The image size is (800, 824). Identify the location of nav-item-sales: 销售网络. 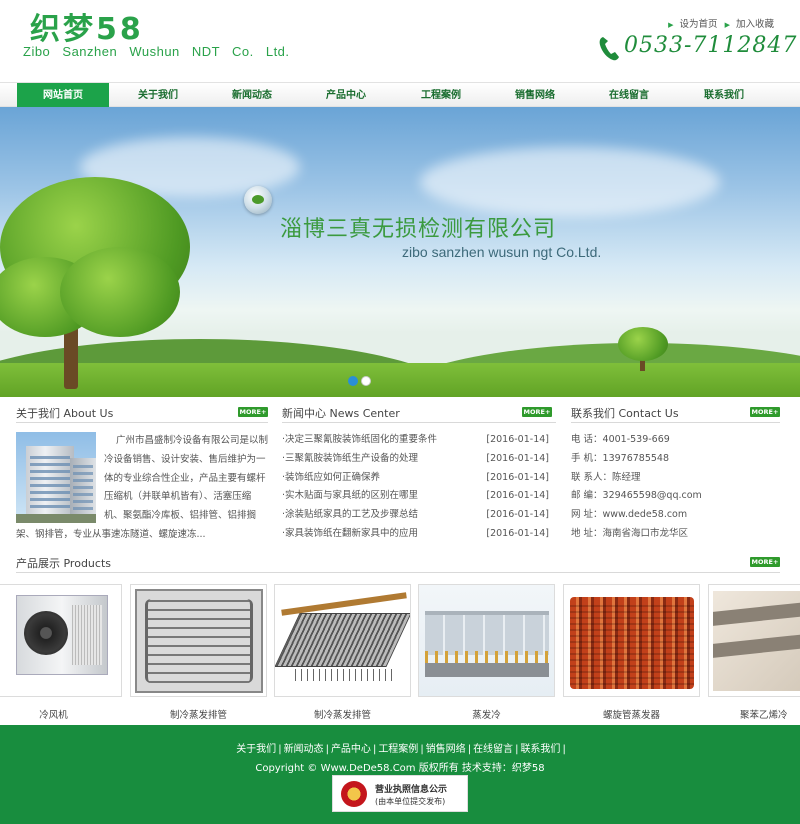
(535, 95).